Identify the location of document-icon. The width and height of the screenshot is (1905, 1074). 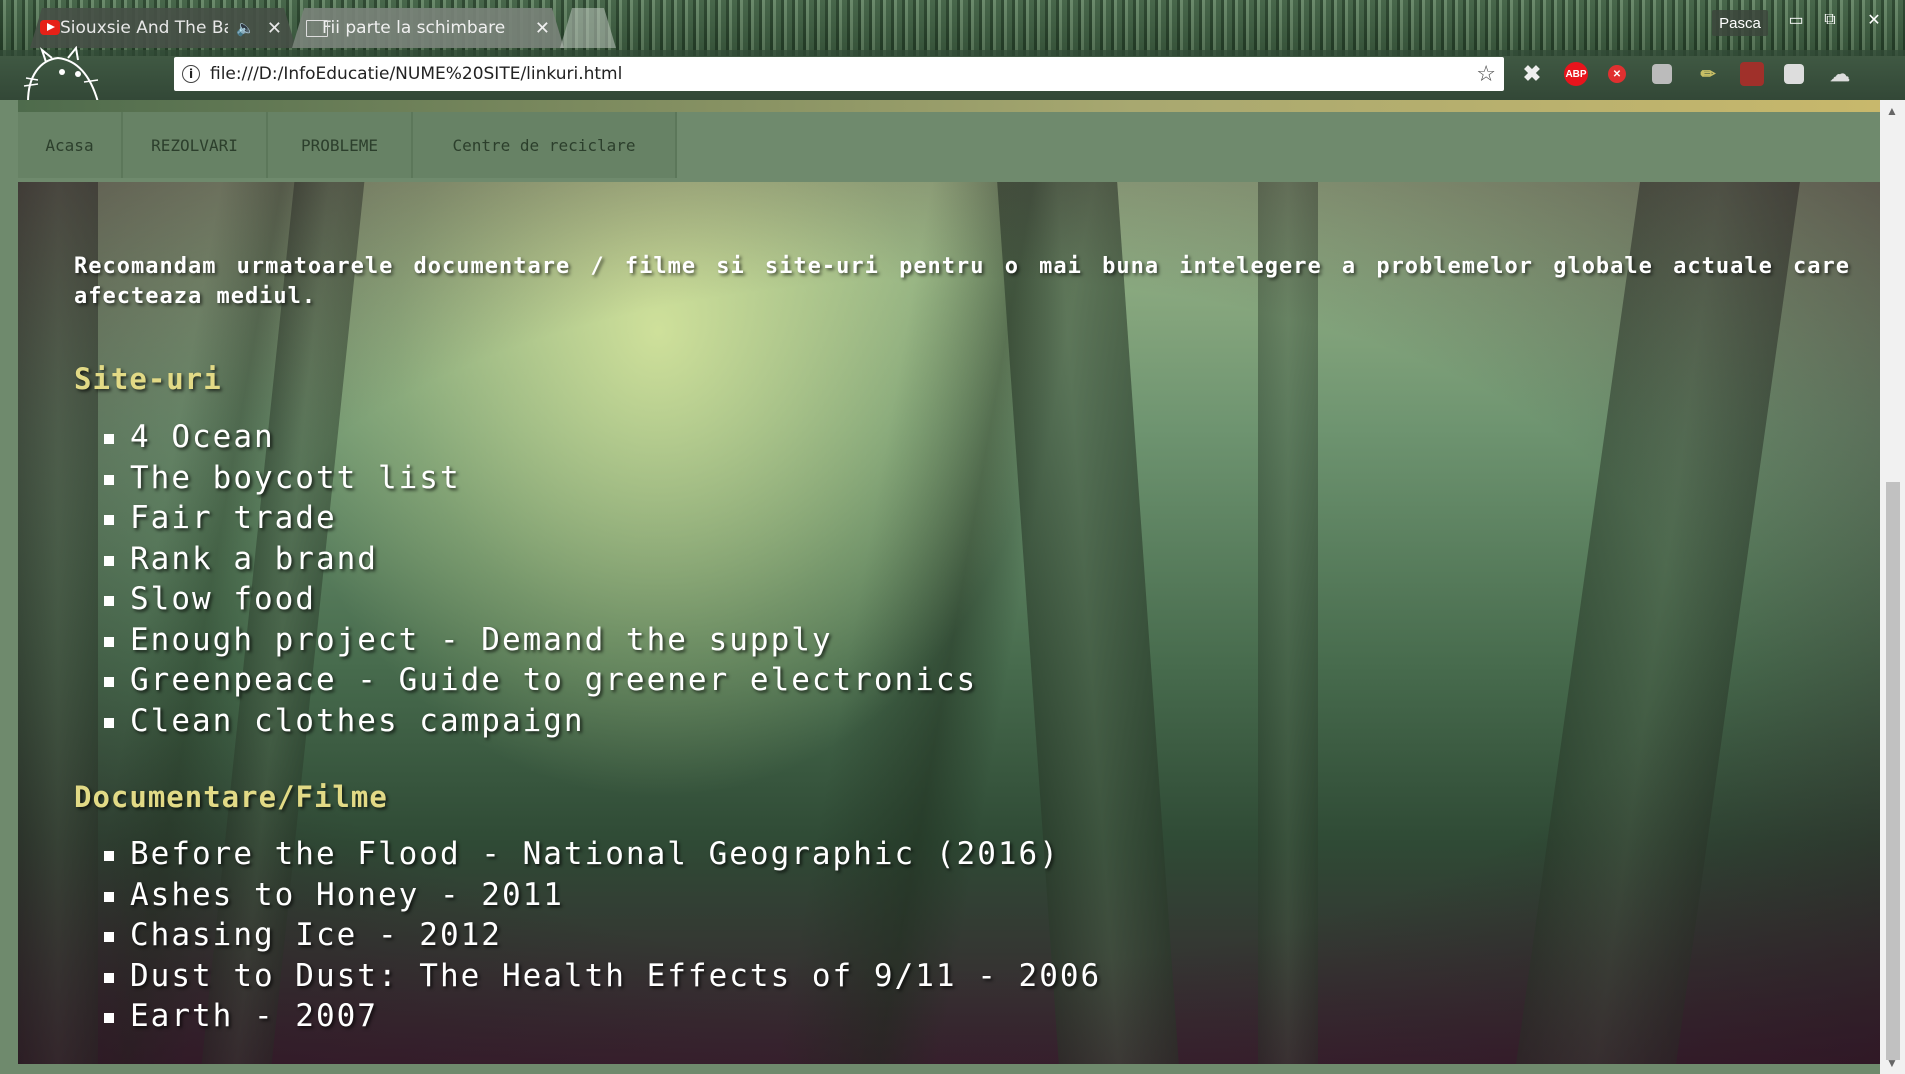
(317, 28).